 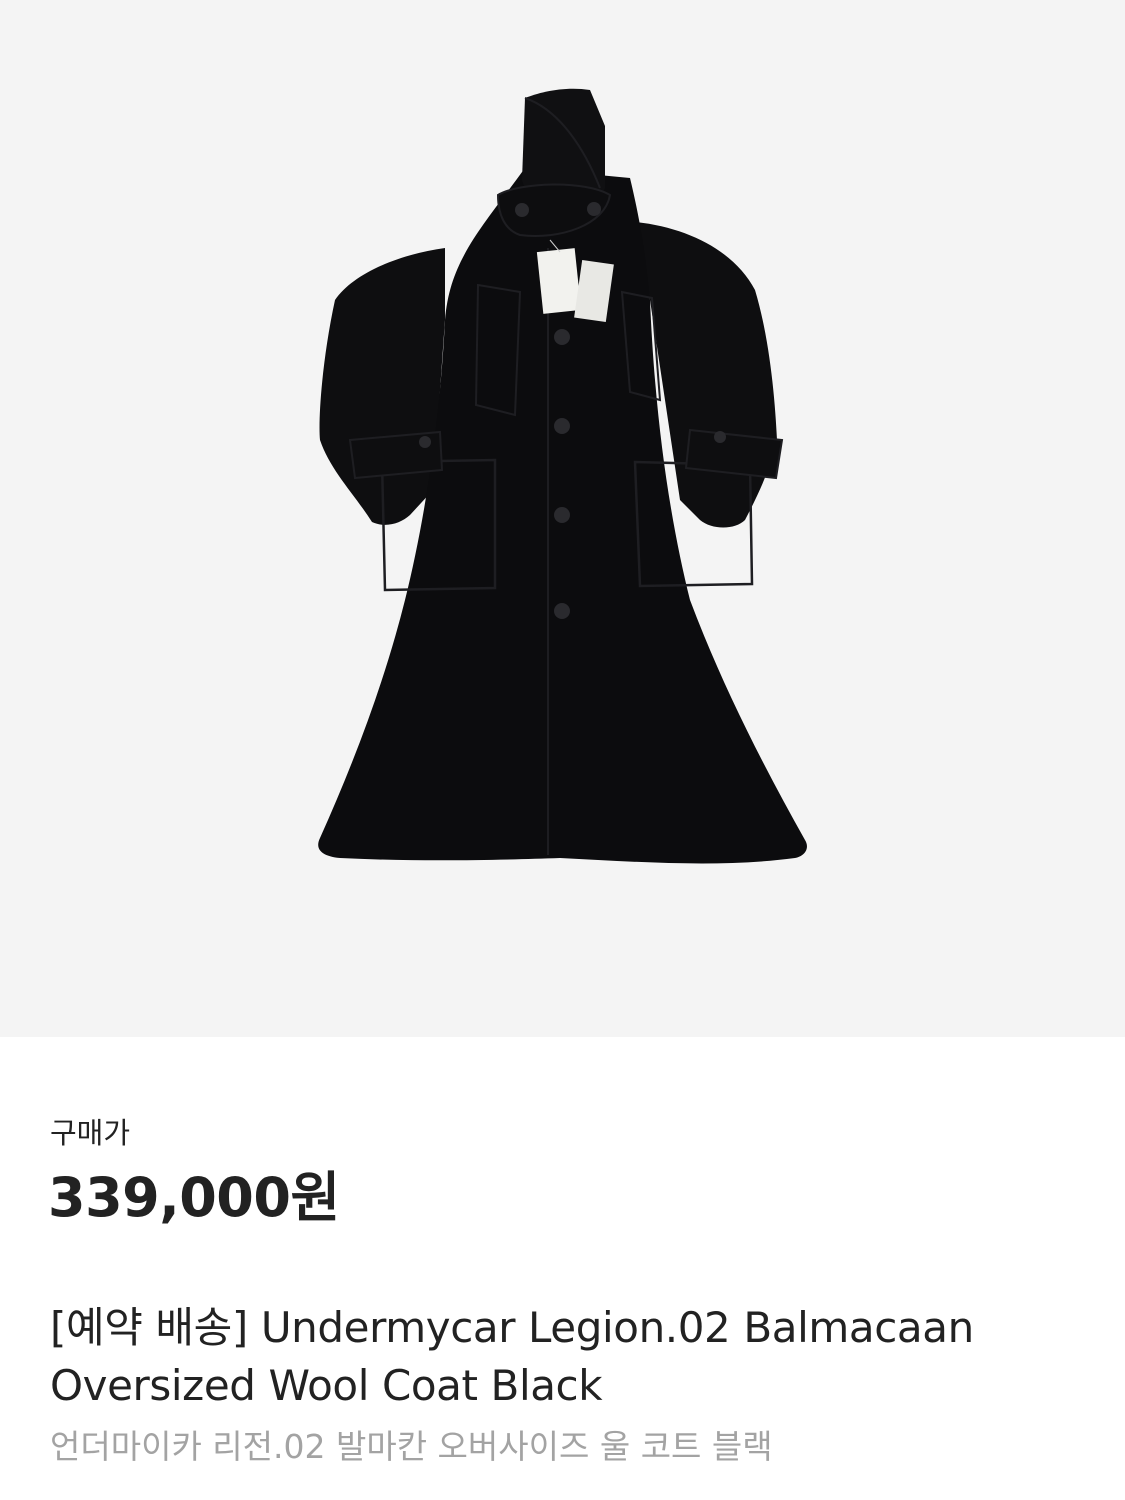 I want to click on product-title-line2: Oversized Wool Coat Black, so click(x=326, y=1385).